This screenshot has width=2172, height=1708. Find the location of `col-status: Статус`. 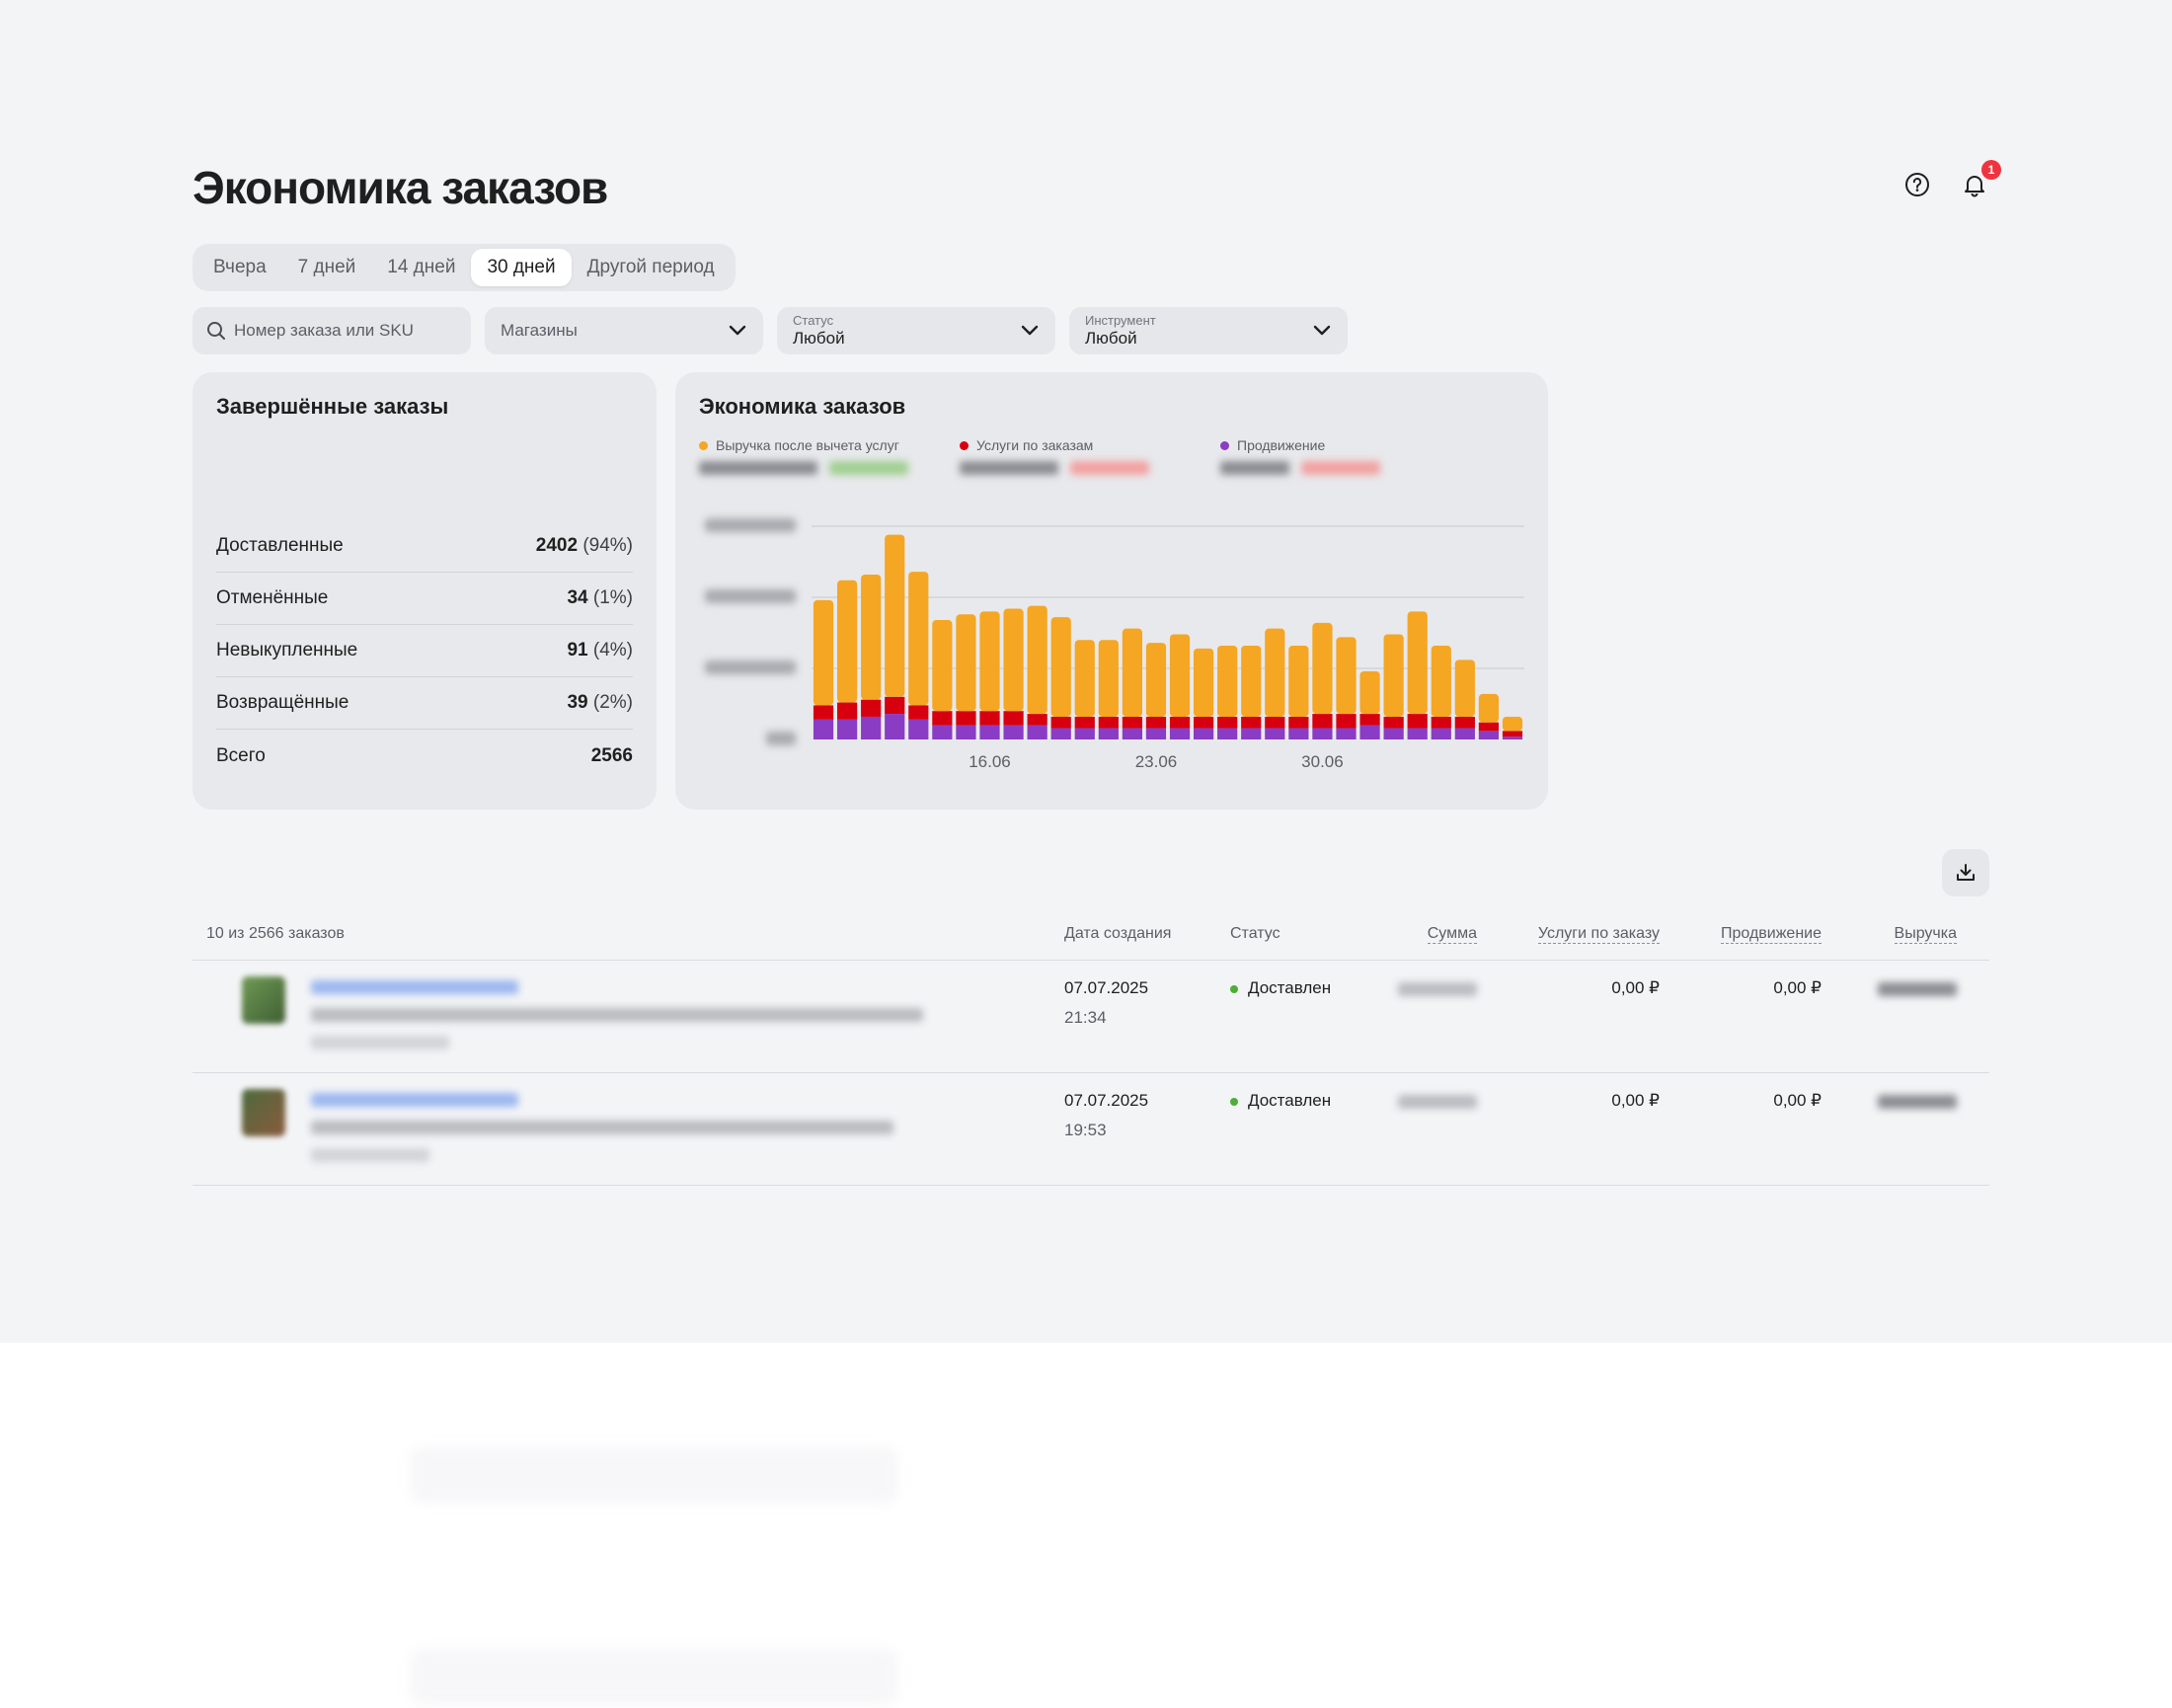

col-status: Статус is located at coordinates (1255, 933).